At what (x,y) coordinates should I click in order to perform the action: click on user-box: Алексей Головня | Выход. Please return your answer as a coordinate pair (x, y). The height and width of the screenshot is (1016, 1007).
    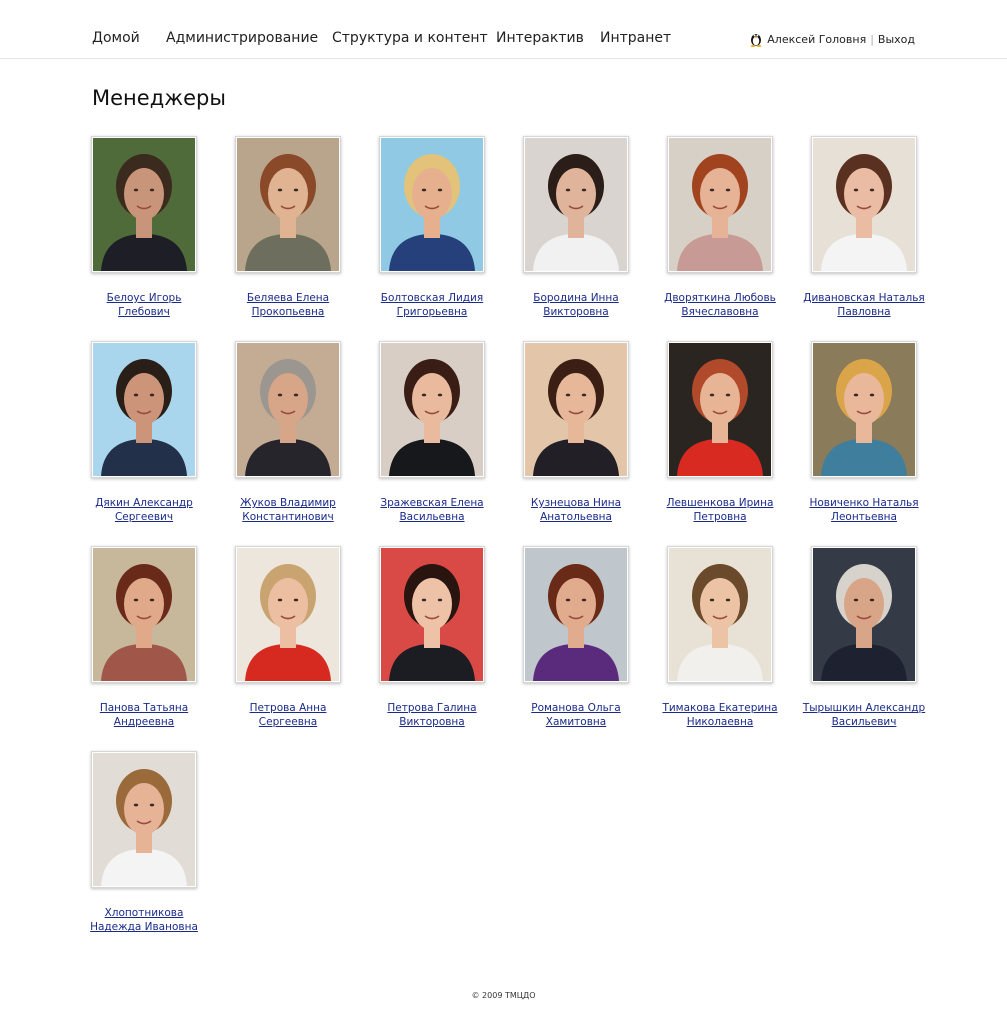
    Looking at the image, I should click on (832, 39).